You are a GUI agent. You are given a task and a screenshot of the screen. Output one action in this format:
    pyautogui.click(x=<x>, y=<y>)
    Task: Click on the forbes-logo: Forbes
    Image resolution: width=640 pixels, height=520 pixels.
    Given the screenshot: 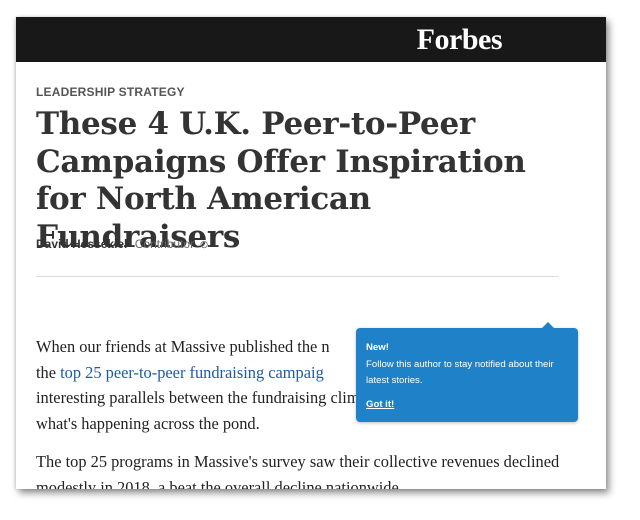 What is the action you would take?
    pyautogui.click(x=460, y=40)
    